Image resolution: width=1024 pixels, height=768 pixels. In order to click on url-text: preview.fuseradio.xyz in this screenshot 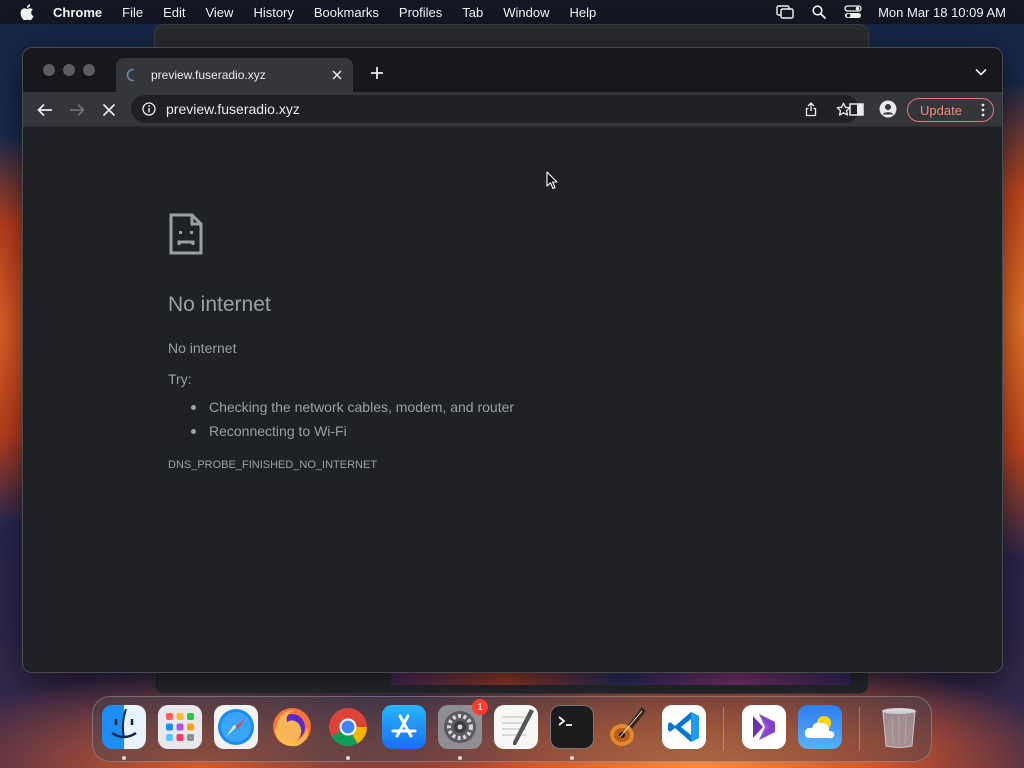, I will do `click(233, 109)`.